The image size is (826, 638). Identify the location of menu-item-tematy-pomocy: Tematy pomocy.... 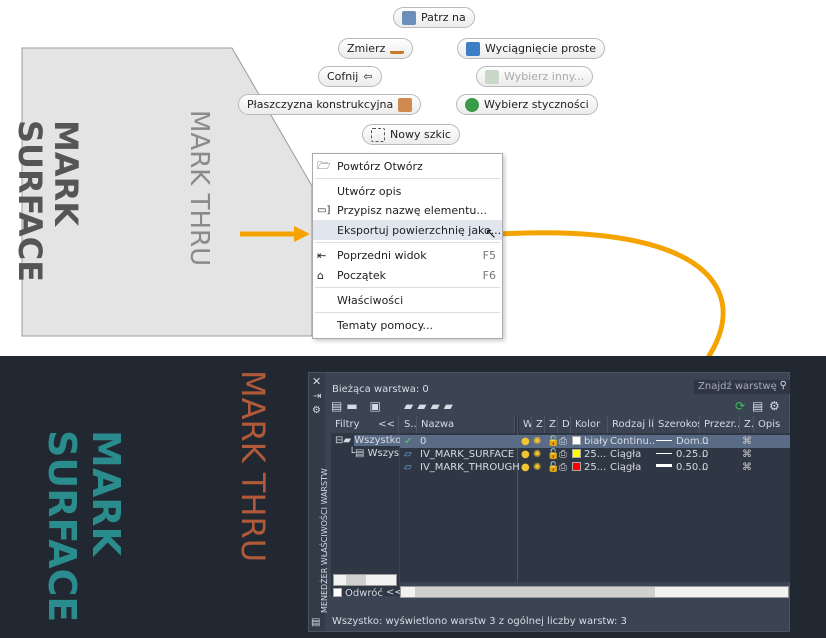
(407, 325).